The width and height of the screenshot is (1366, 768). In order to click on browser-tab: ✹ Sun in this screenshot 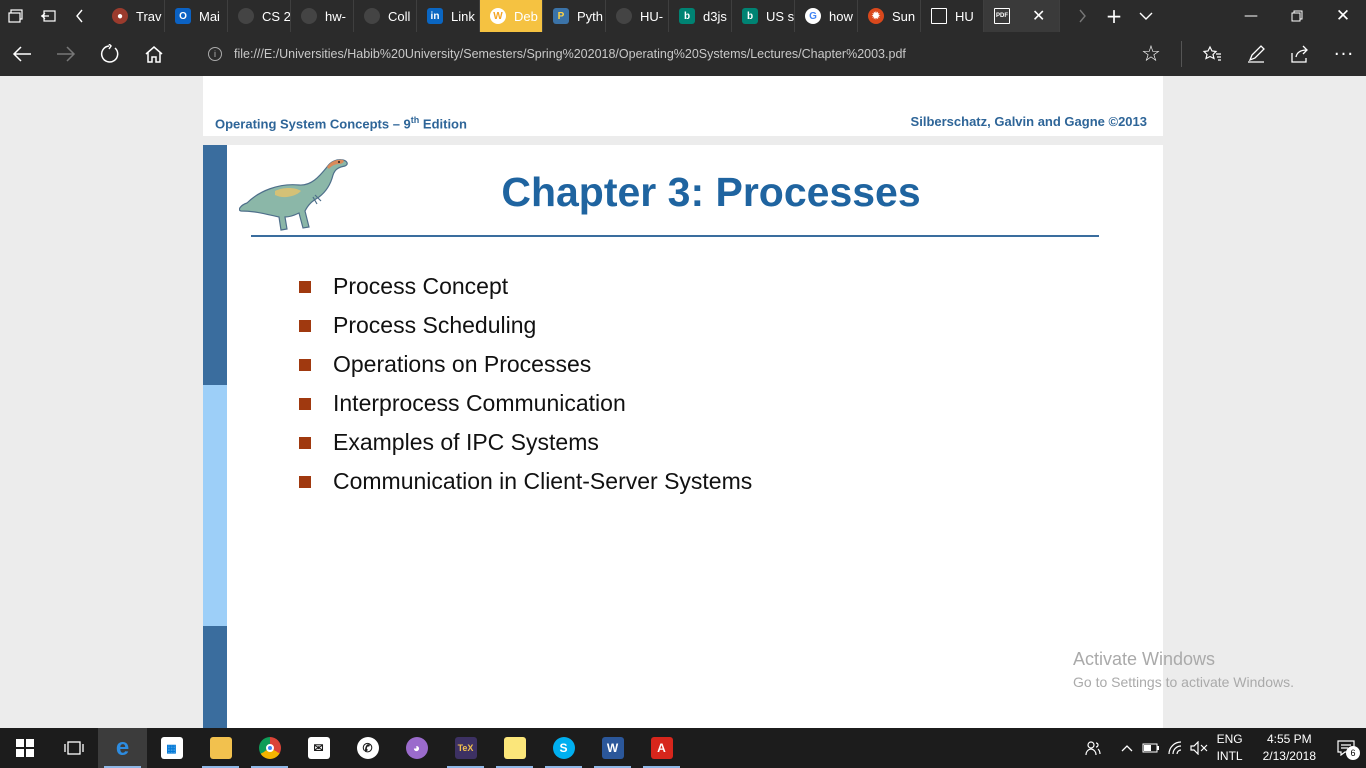, I will do `click(889, 16)`.